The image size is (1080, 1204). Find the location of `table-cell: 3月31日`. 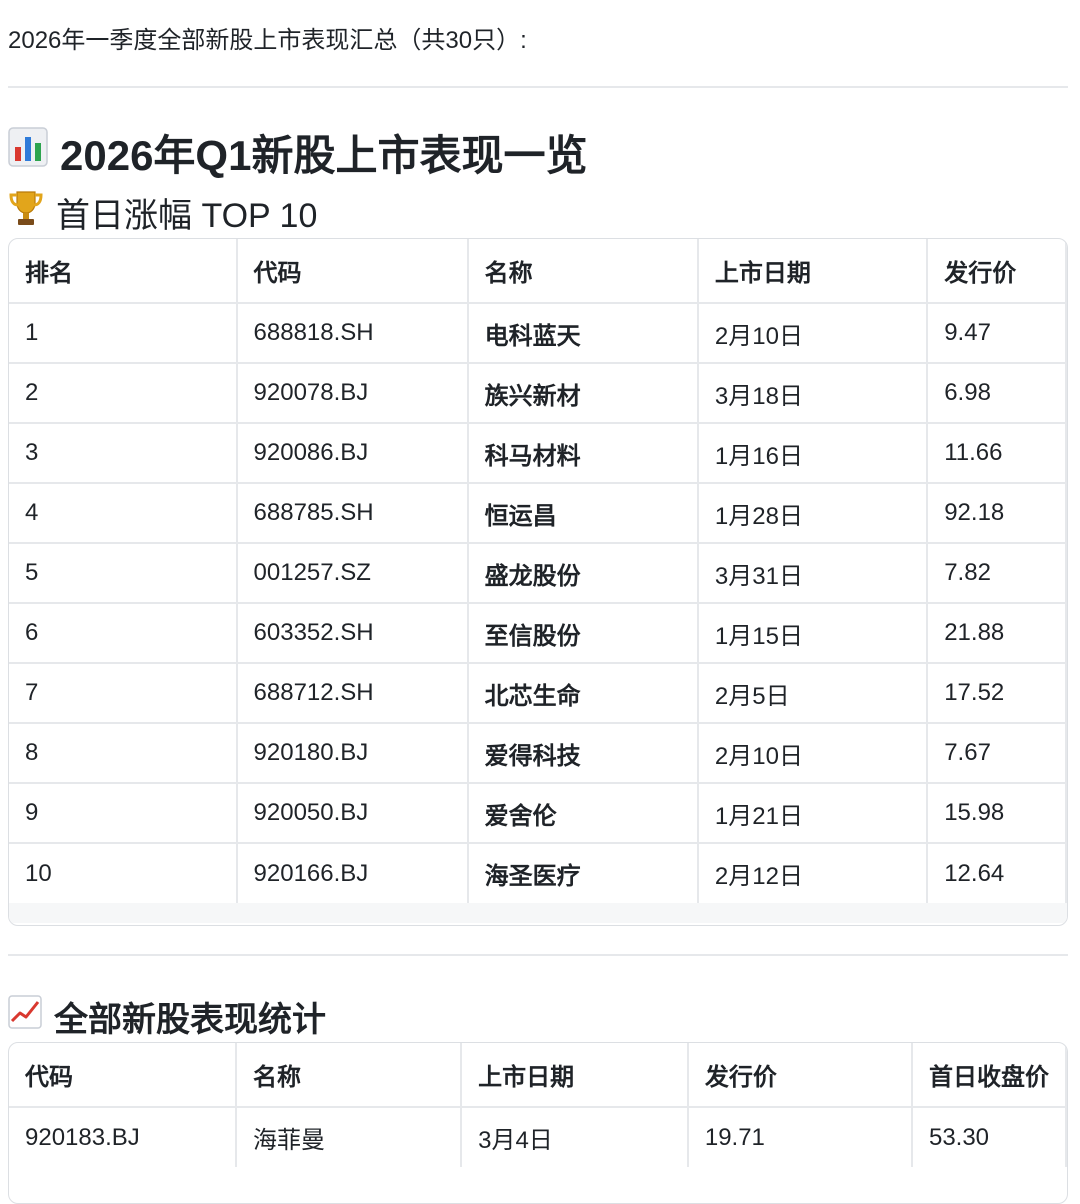

table-cell: 3月31日 is located at coordinates (813, 573).